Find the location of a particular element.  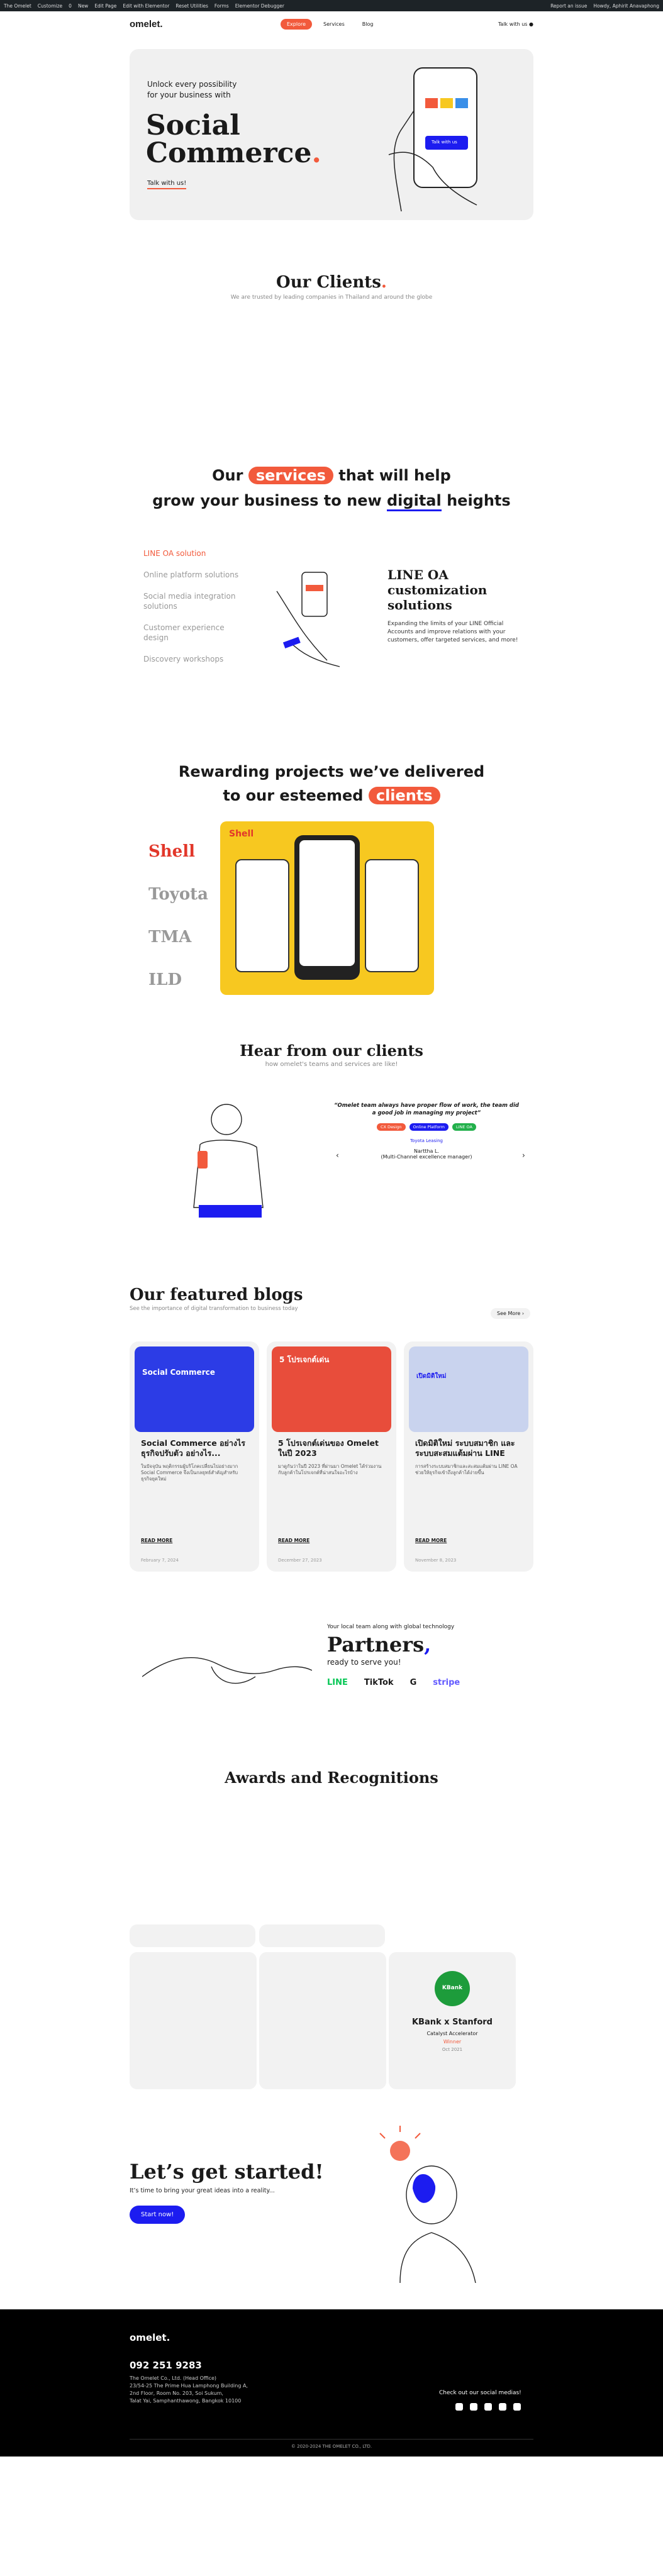

project-showcase: Shell is located at coordinates (327, 908).